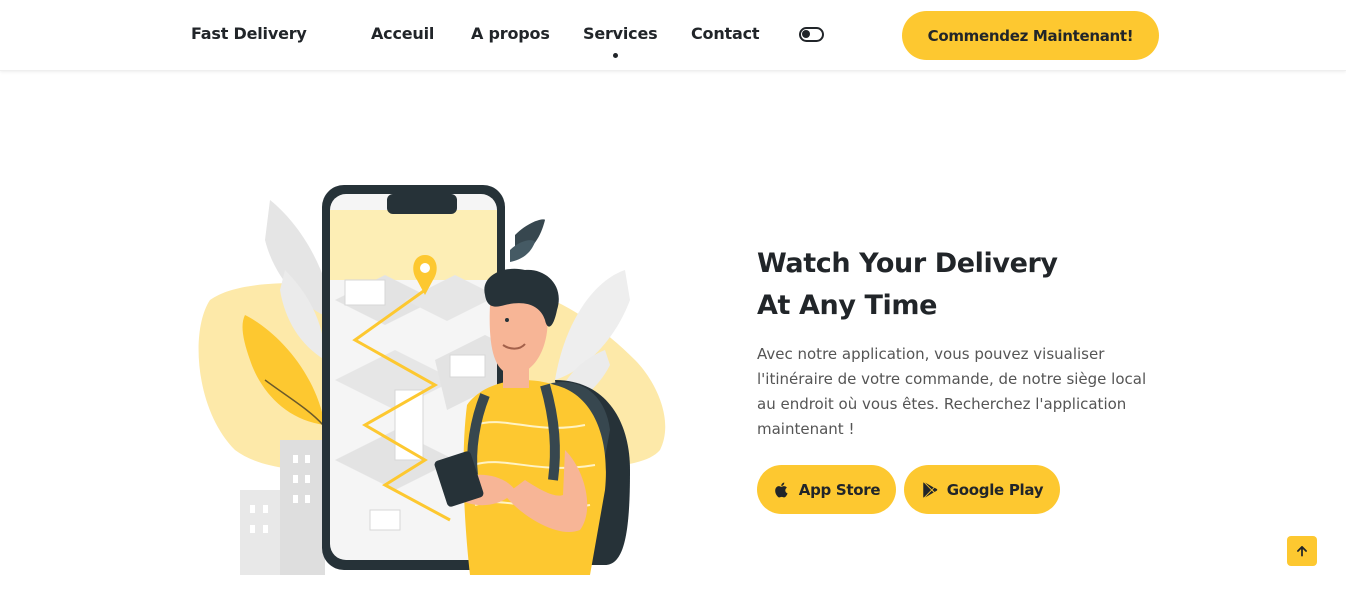 The image size is (1346, 614). I want to click on toggle-knob, so click(806, 34).